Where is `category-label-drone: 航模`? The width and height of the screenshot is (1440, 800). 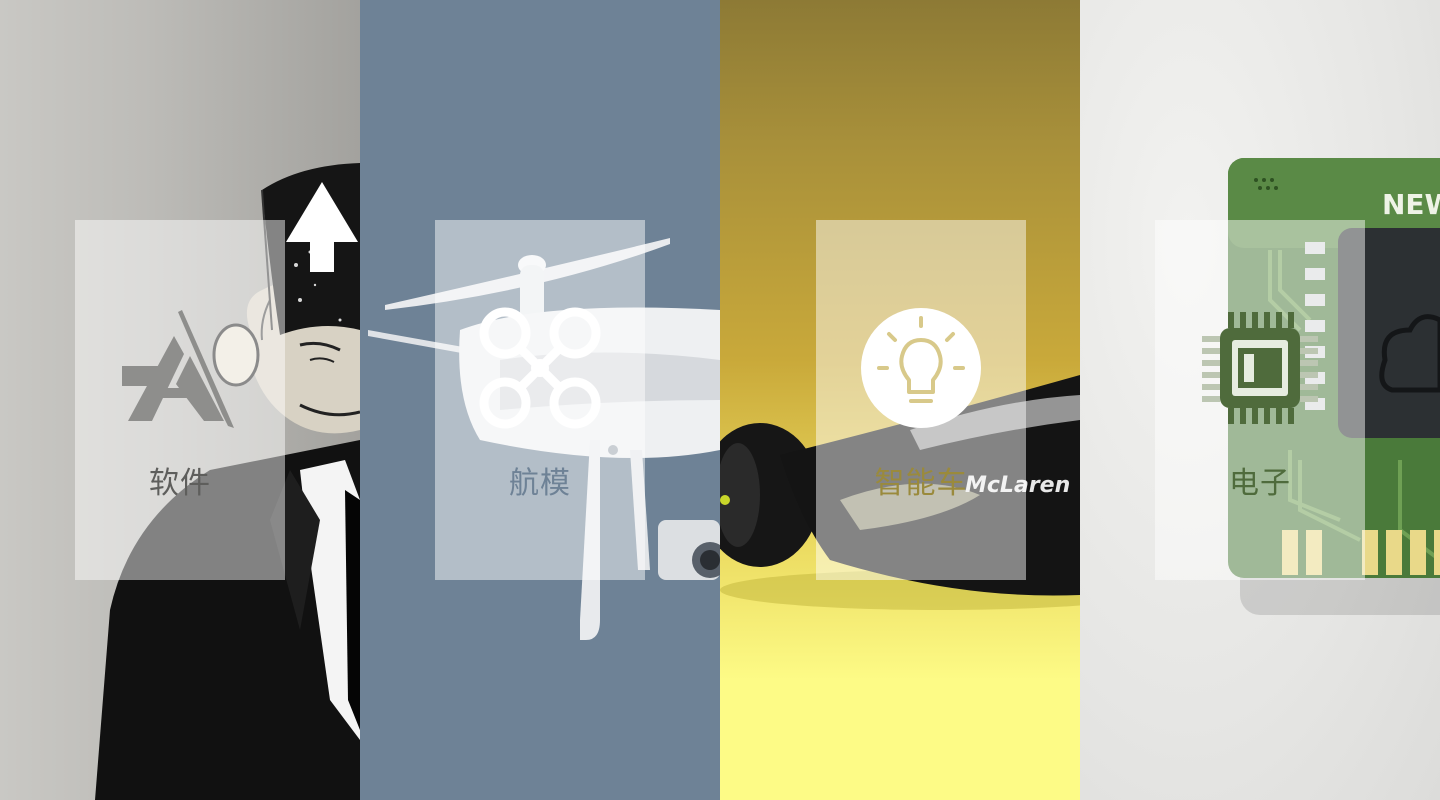
category-label-drone: 航模 is located at coordinates (540, 483).